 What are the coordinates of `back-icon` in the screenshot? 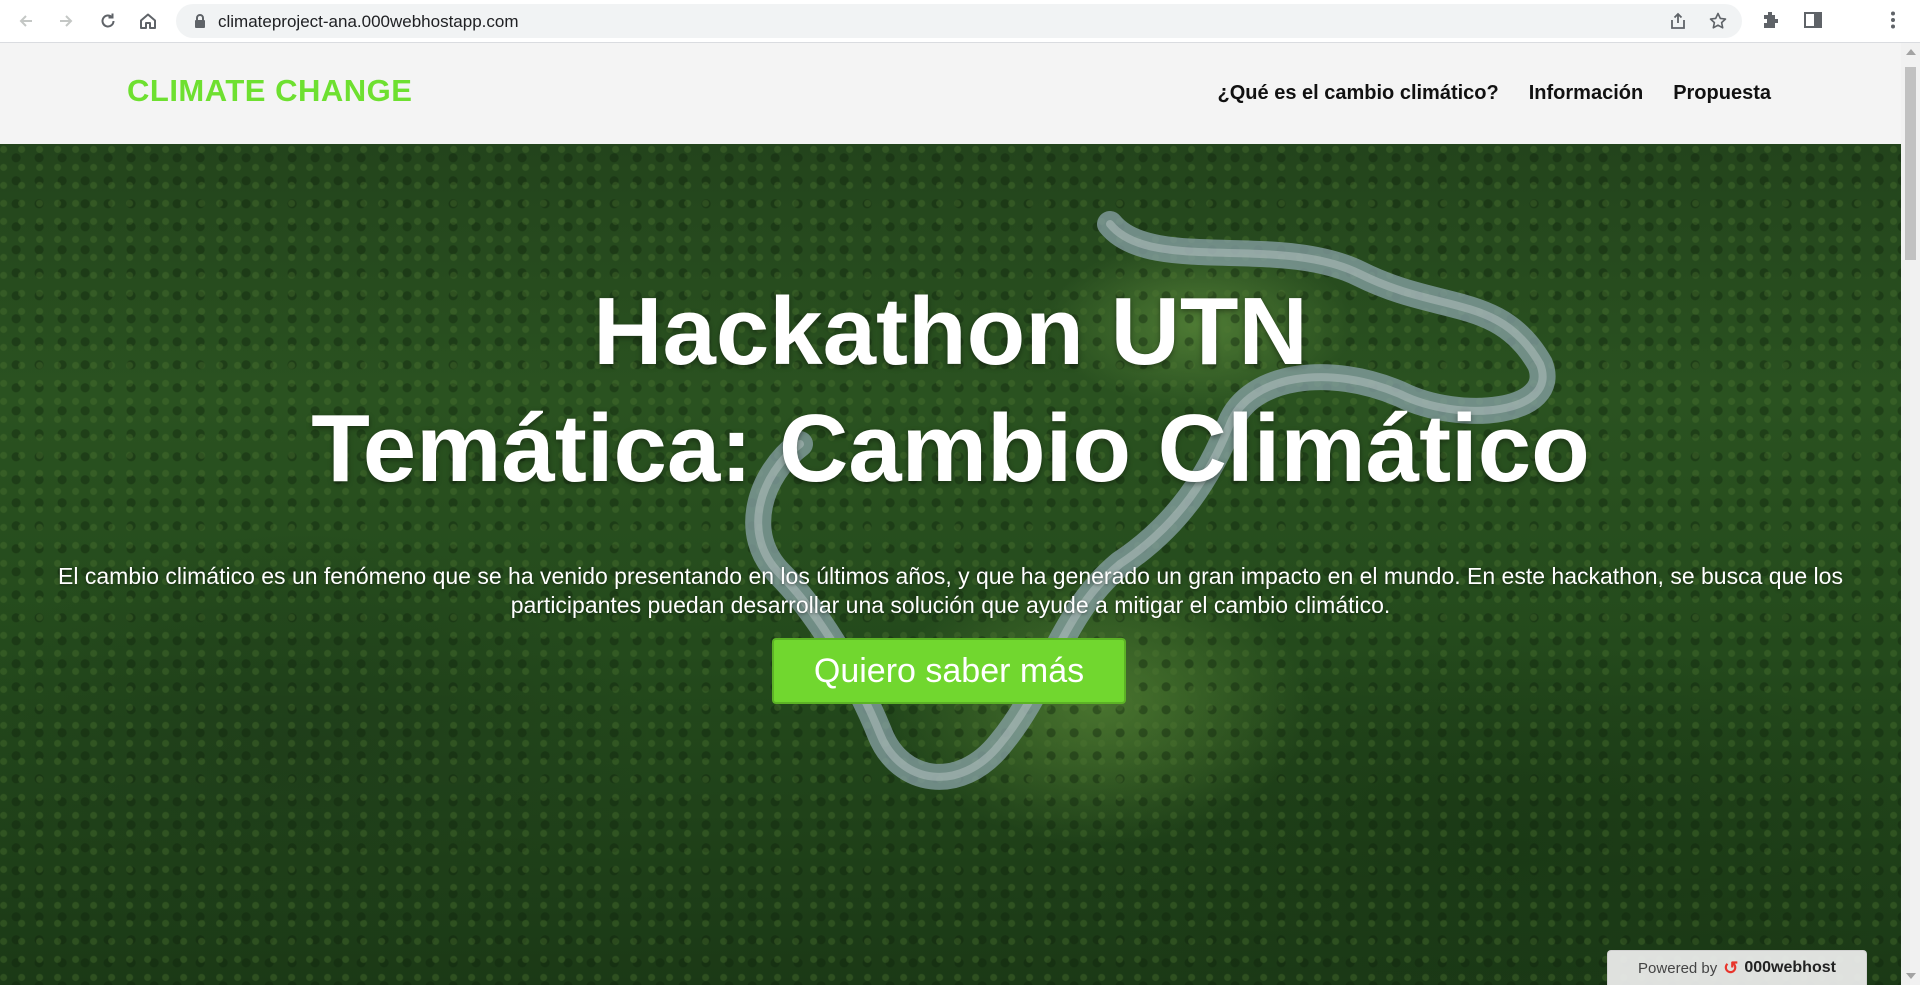 It's located at (26, 21).